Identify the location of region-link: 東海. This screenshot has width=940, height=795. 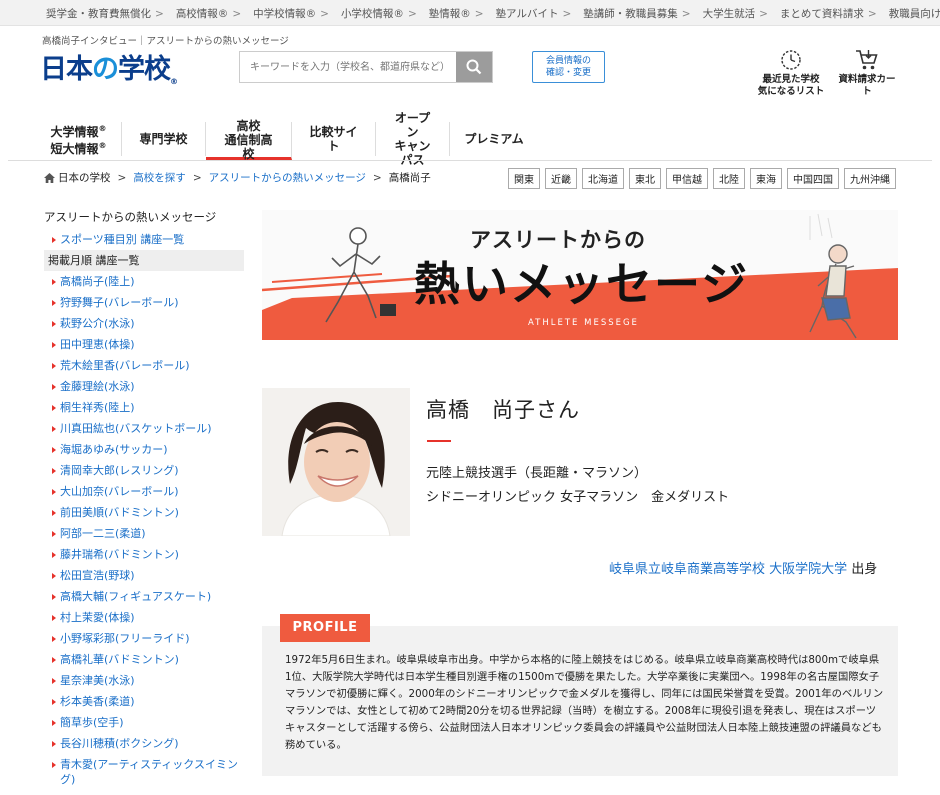
(766, 178).